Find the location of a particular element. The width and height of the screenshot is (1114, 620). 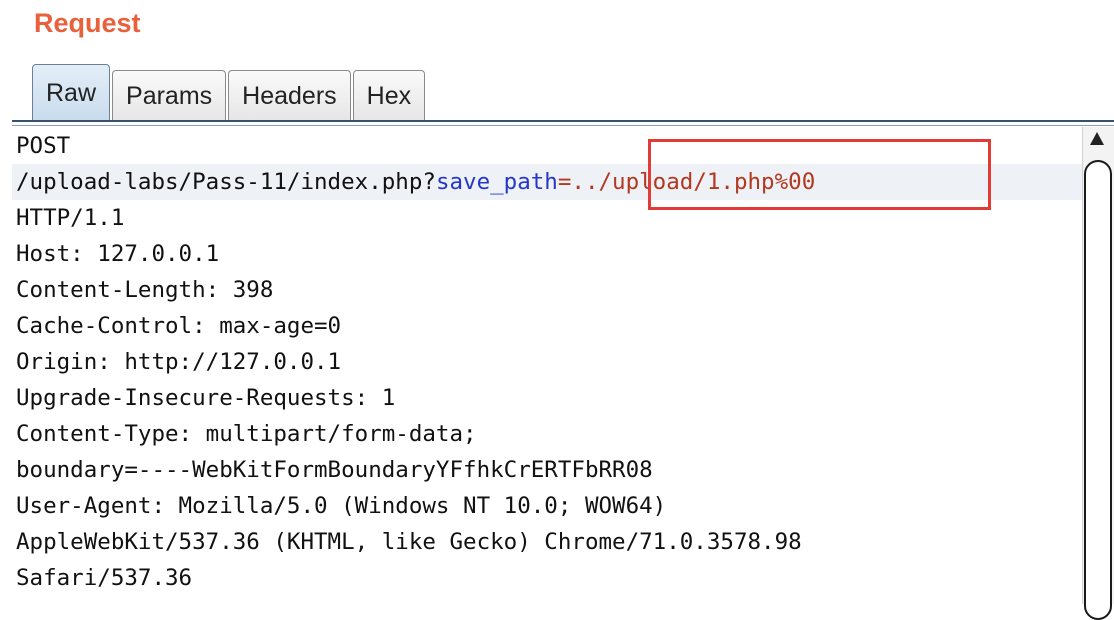

header-line-host: Host: 127.0.0.1 is located at coordinates (118, 254).